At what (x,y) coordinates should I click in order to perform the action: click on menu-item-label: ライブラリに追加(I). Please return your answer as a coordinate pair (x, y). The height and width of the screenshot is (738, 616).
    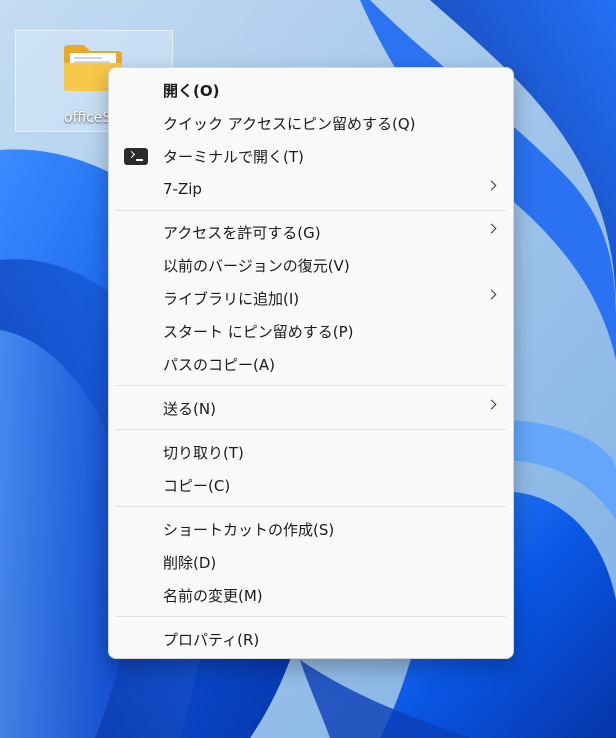
    Looking at the image, I should click on (231, 298).